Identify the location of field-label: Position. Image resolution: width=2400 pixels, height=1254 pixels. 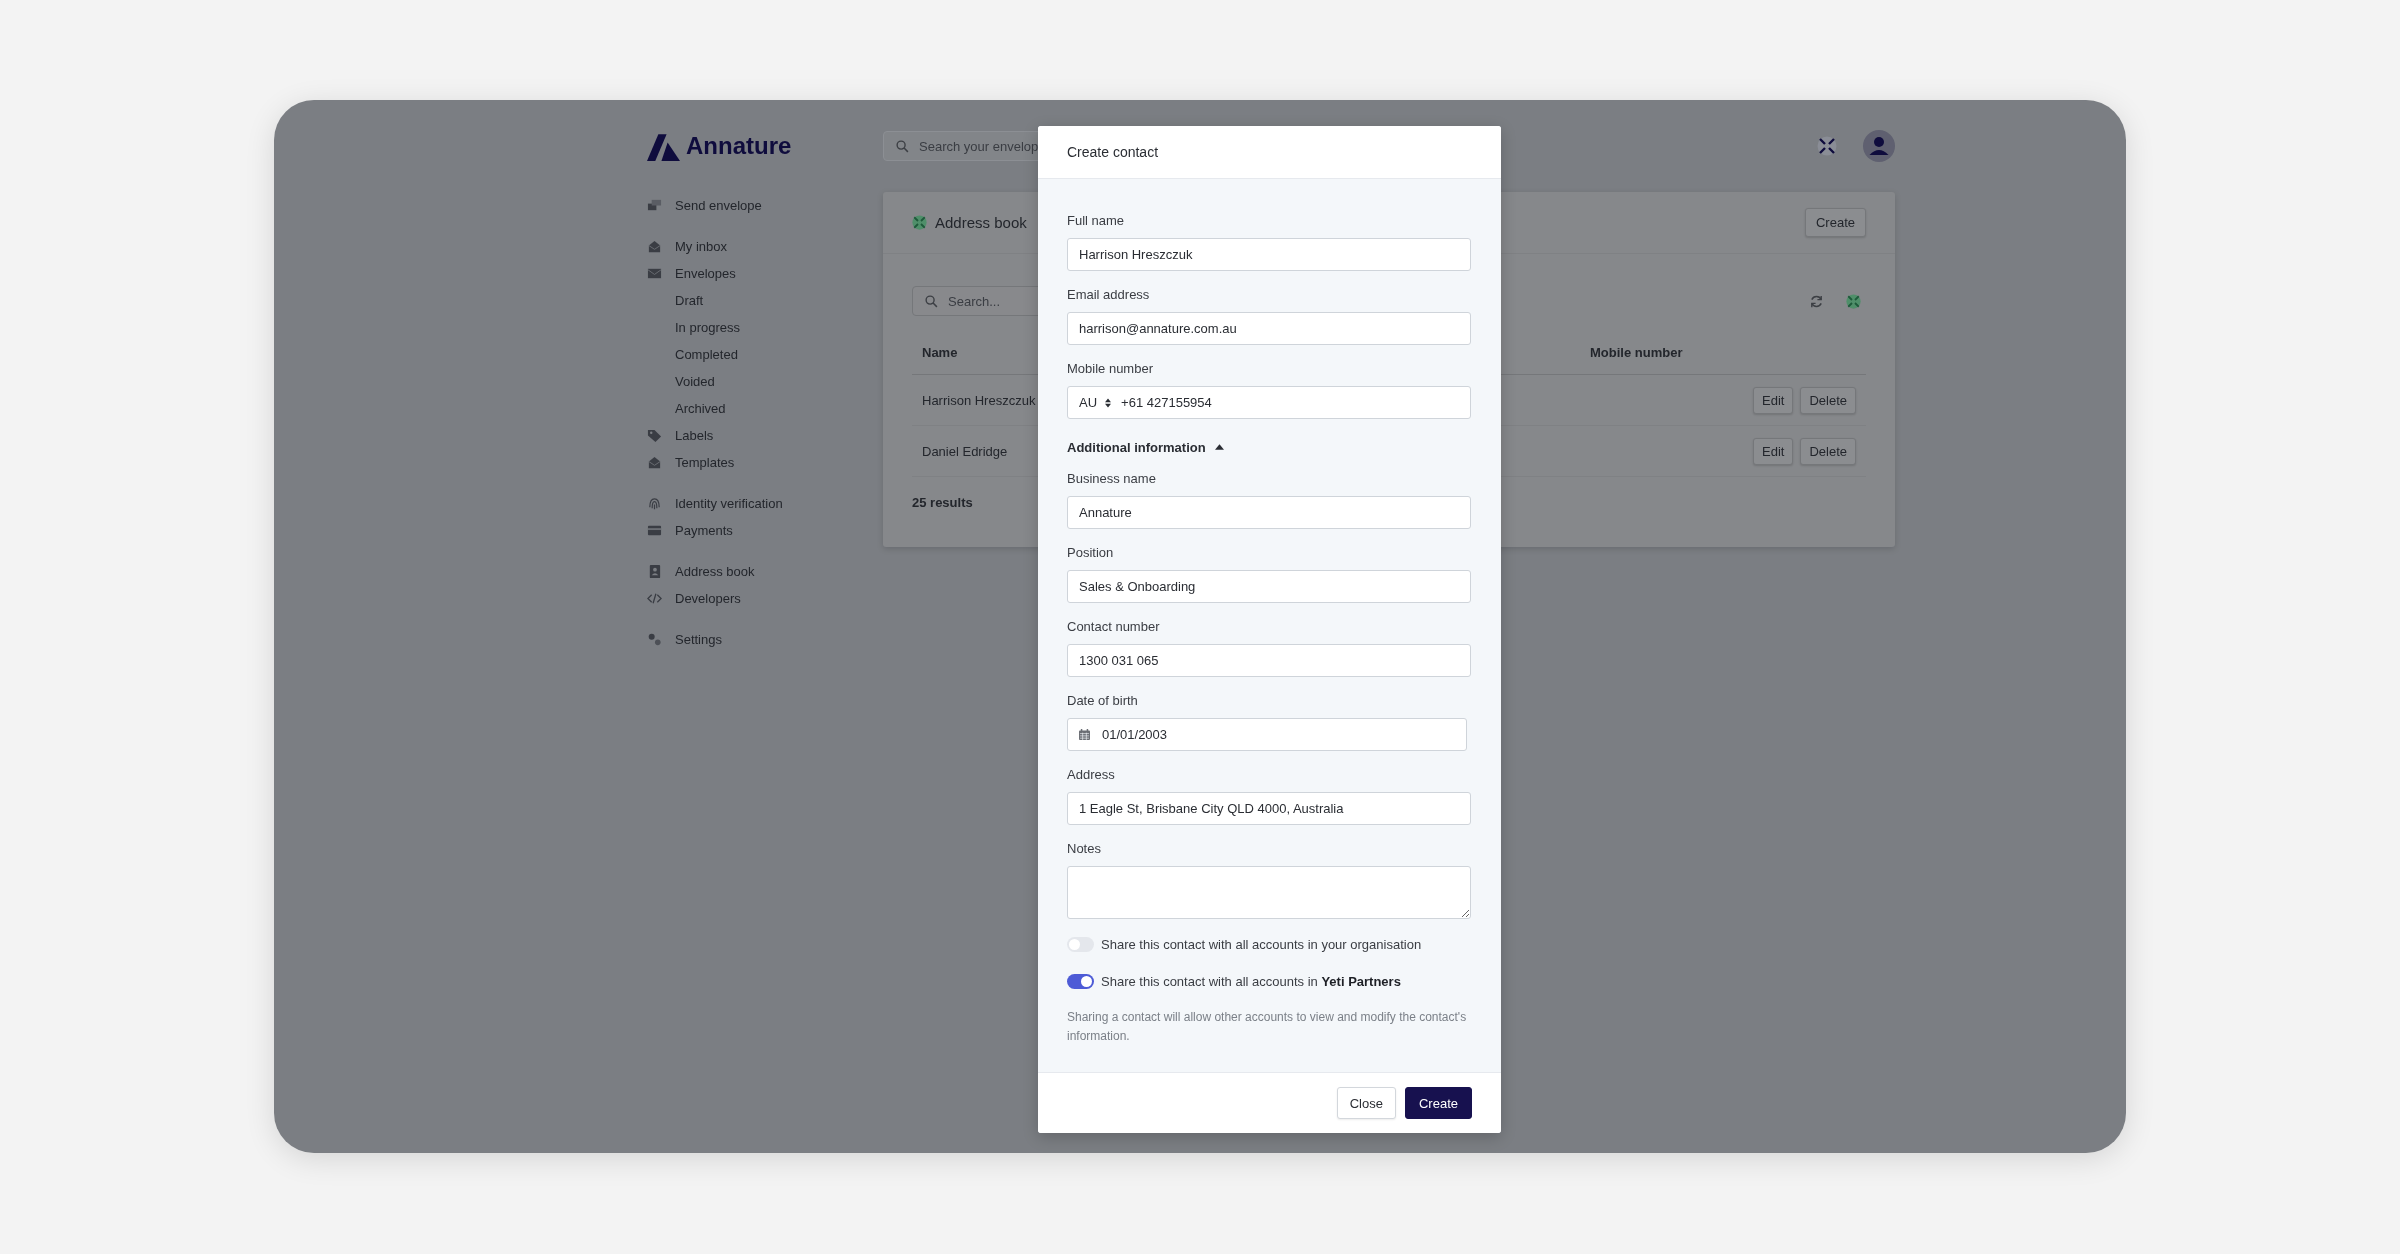
(1091, 553).